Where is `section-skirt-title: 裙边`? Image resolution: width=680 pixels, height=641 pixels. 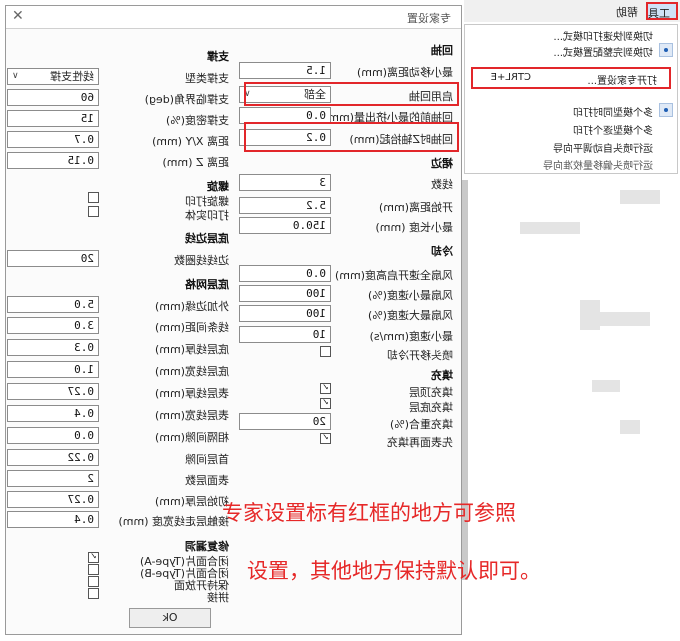
section-skirt-title: 裙边 is located at coordinates (442, 163).